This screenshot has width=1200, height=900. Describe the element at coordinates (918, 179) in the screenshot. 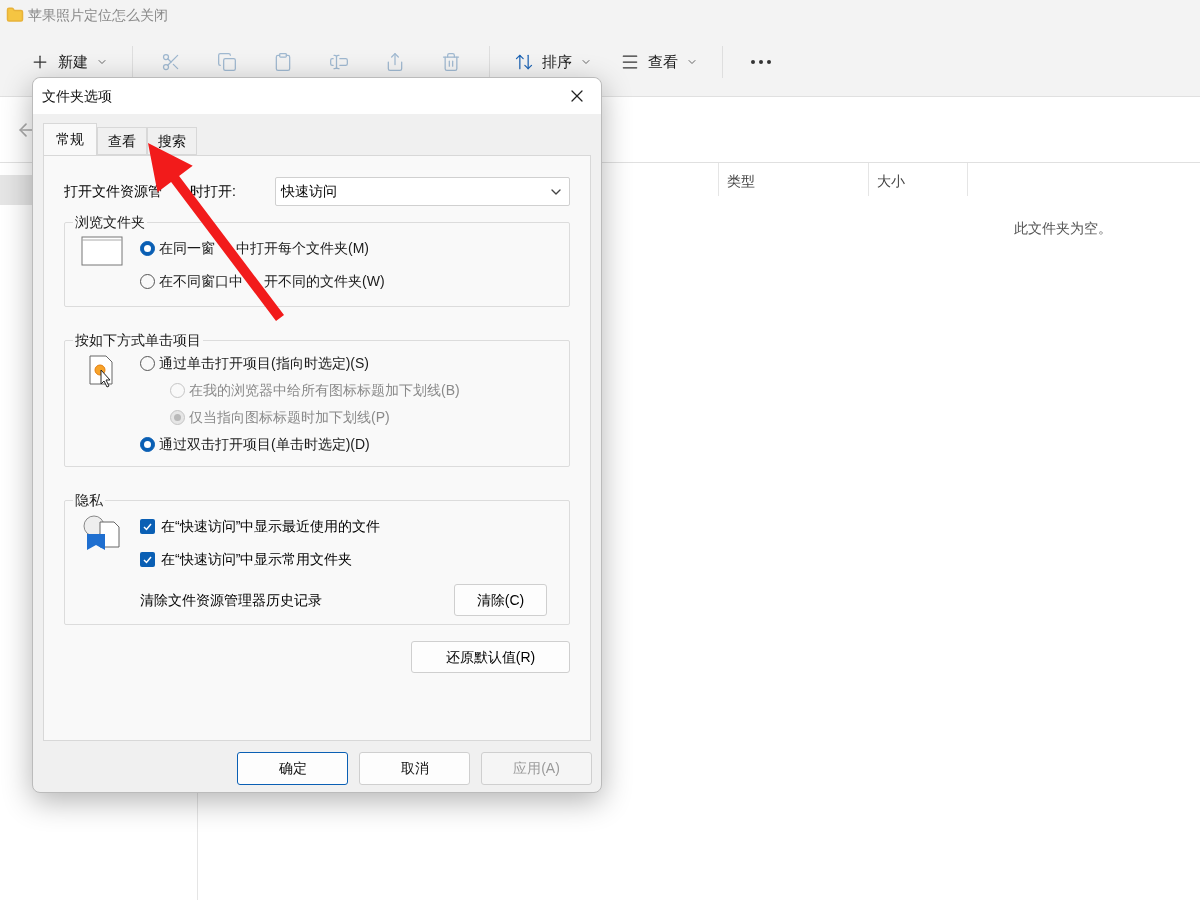

I see `column-header: 大小` at that location.